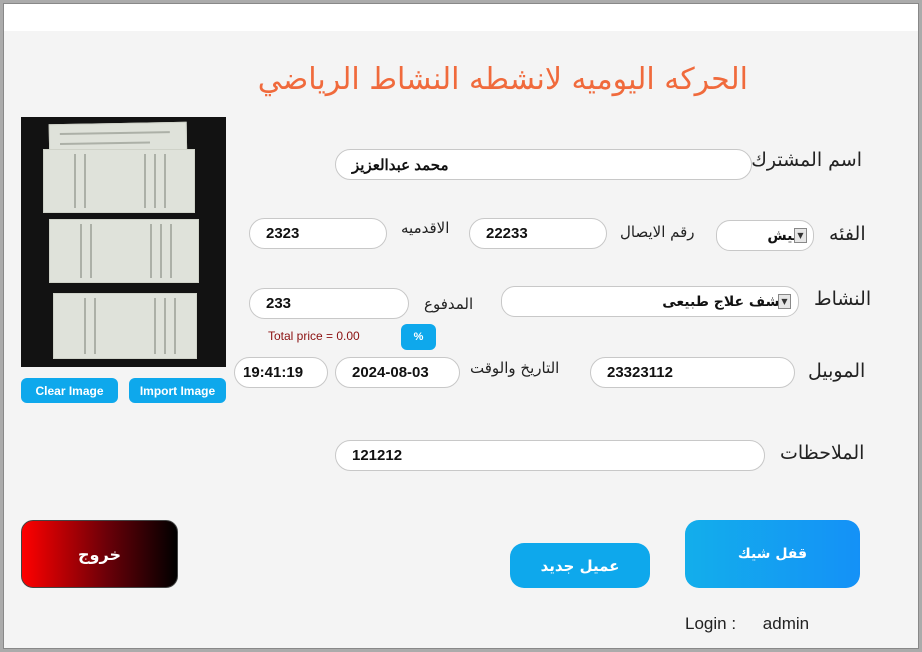  Describe the element at coordinates (449, 304) in the screenshot. I see `paid-label: المدفوع` at that location.